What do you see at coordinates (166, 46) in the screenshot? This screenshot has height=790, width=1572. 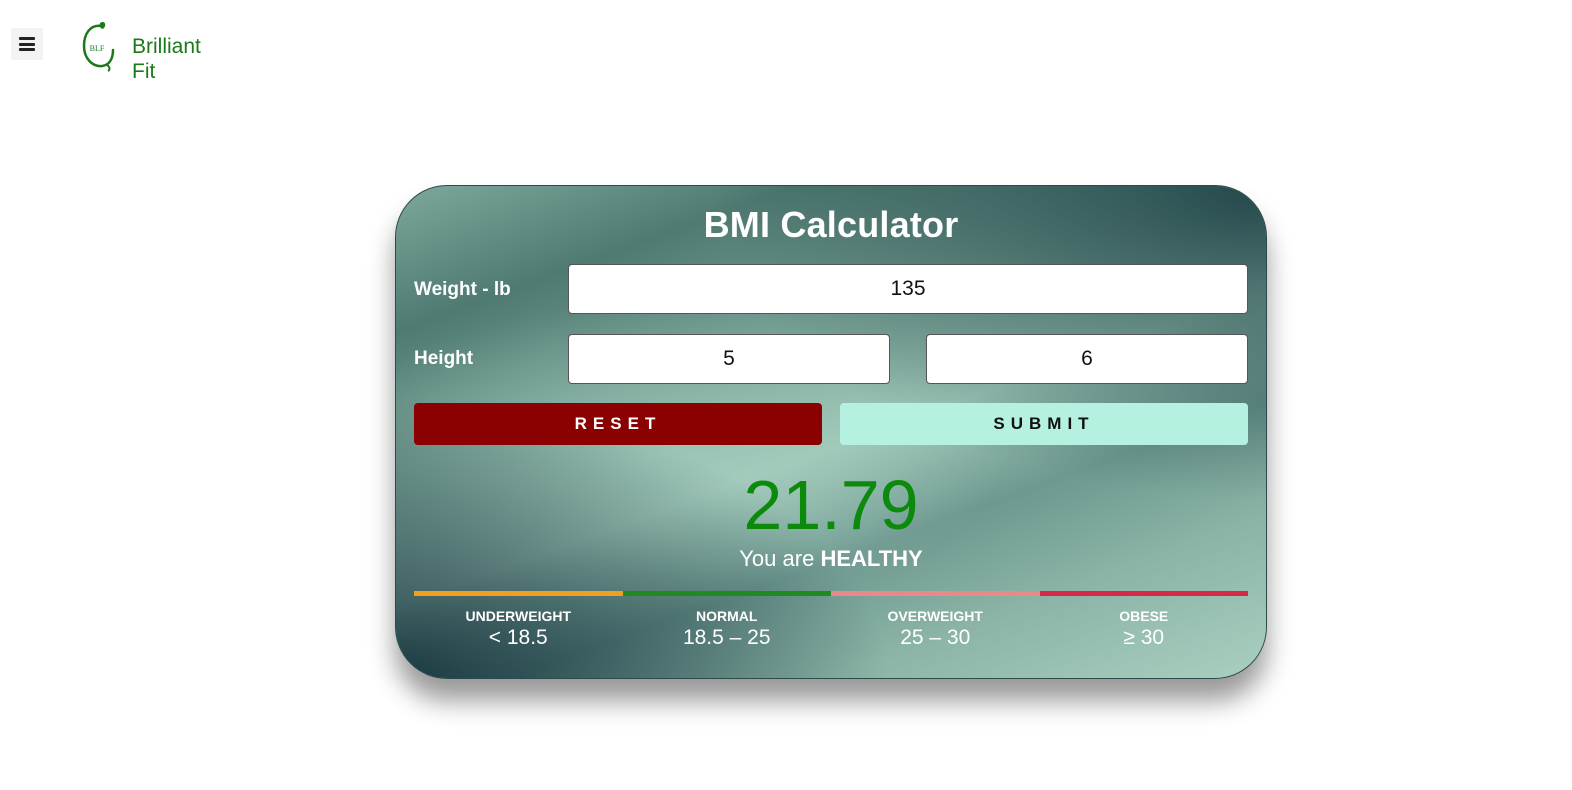 I see `brand-name-line1: Brilliant` at bounding box center [166, 46].